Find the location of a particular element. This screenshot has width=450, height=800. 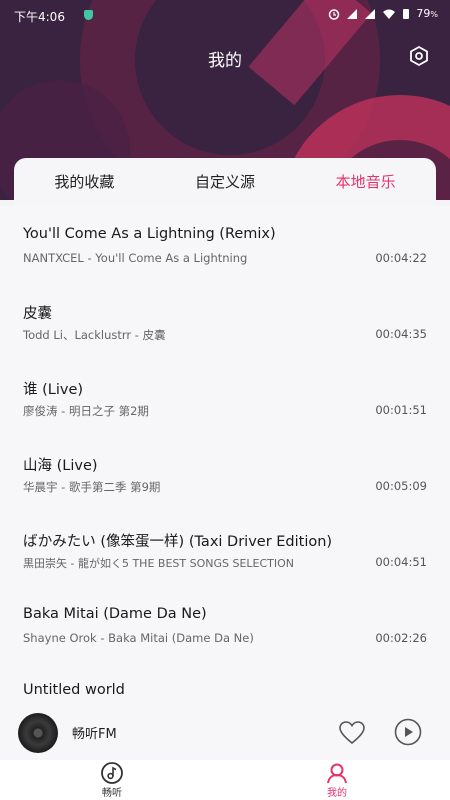

song-artist-album: NANTXCEL - You'll Come As a Lightning is located at coordinates (135, 258).